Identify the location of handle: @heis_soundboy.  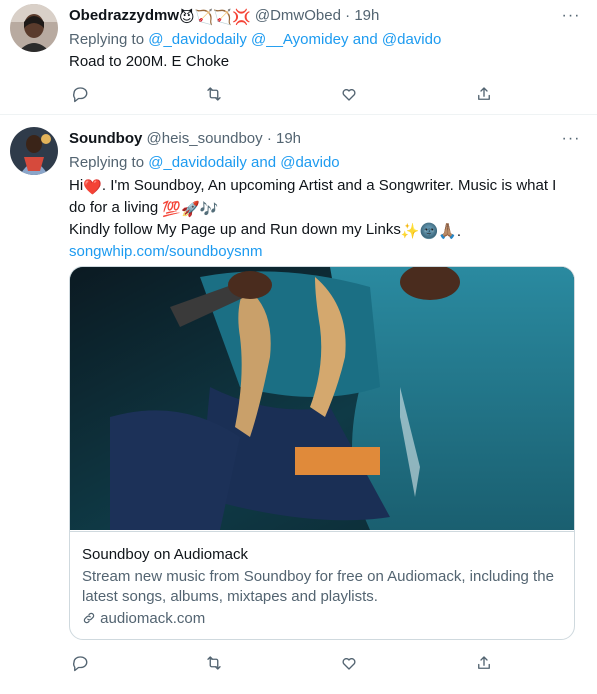
(205, 138).